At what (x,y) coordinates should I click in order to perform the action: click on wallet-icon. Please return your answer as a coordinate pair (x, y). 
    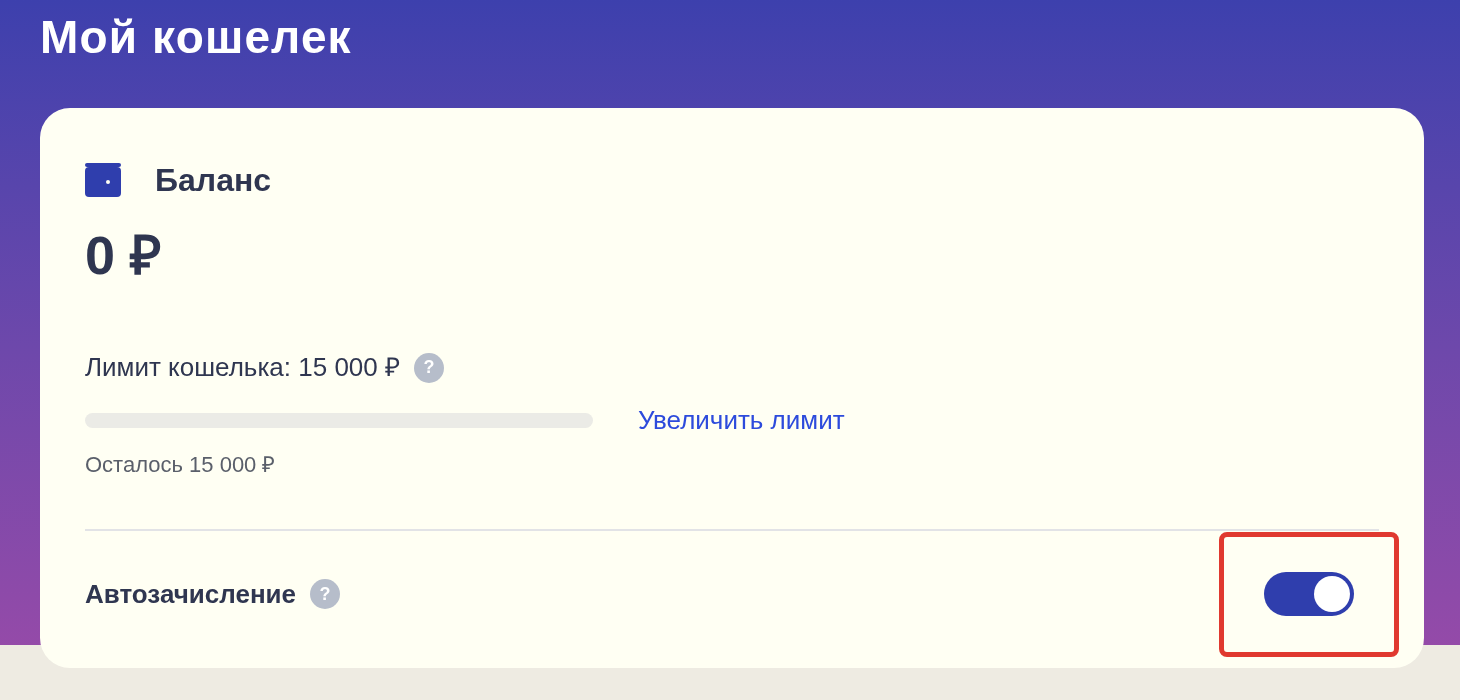
    Looking at the image, I should click on (103, 180).